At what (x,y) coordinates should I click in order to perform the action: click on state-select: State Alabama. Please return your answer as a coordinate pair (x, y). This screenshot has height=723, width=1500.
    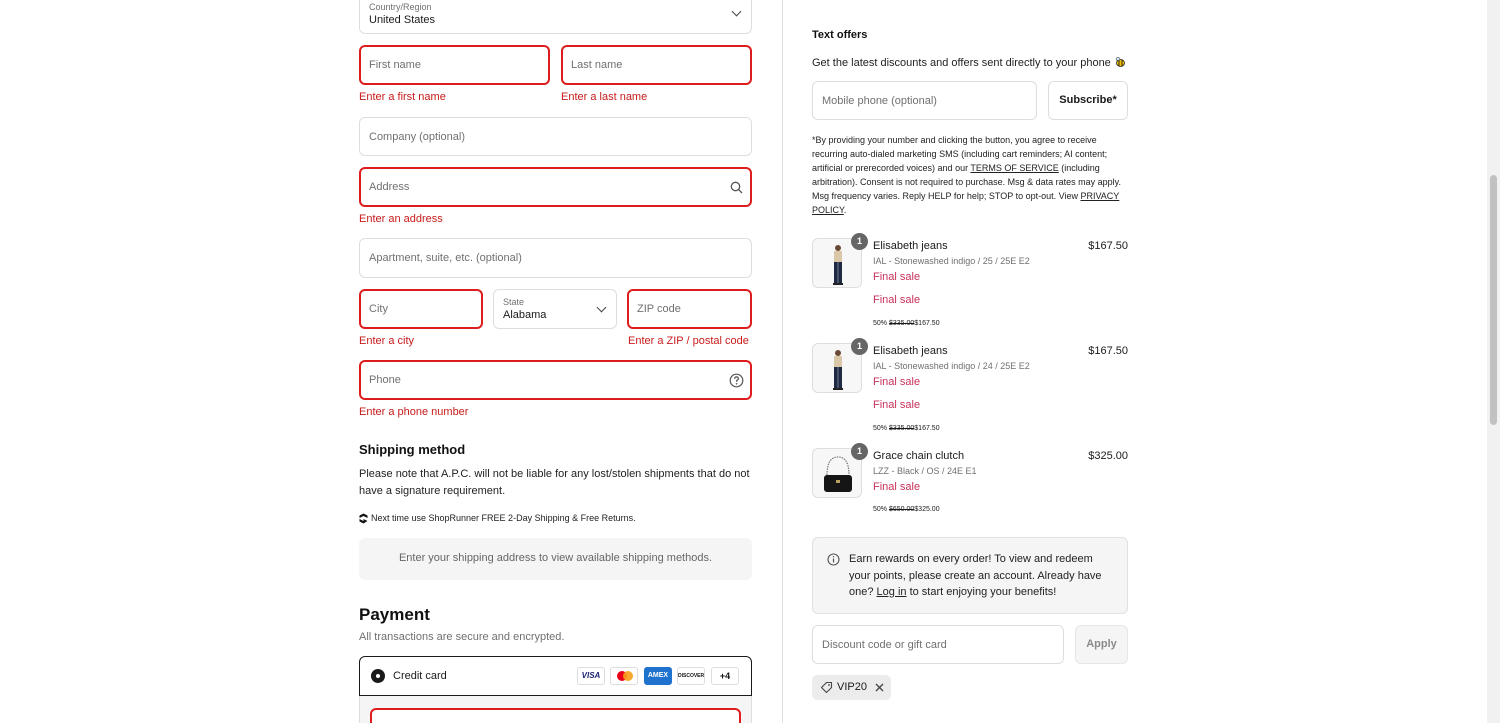
    Looking at the image, I should click on (555, 309).